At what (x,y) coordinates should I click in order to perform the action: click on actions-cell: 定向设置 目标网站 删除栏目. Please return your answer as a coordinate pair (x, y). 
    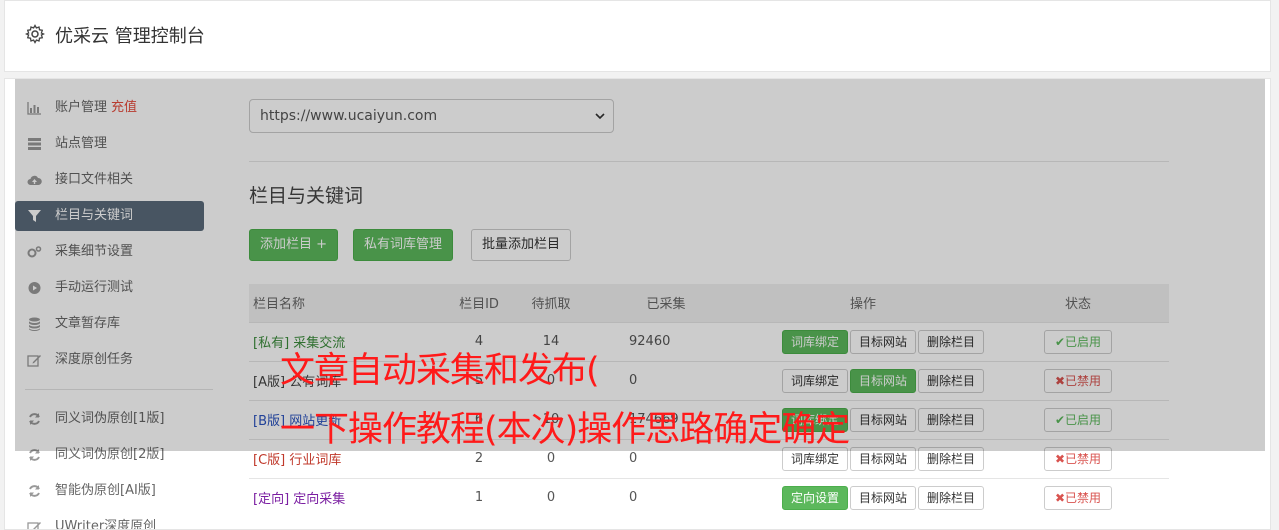
    Looking at the image, I should click on (863, 497).